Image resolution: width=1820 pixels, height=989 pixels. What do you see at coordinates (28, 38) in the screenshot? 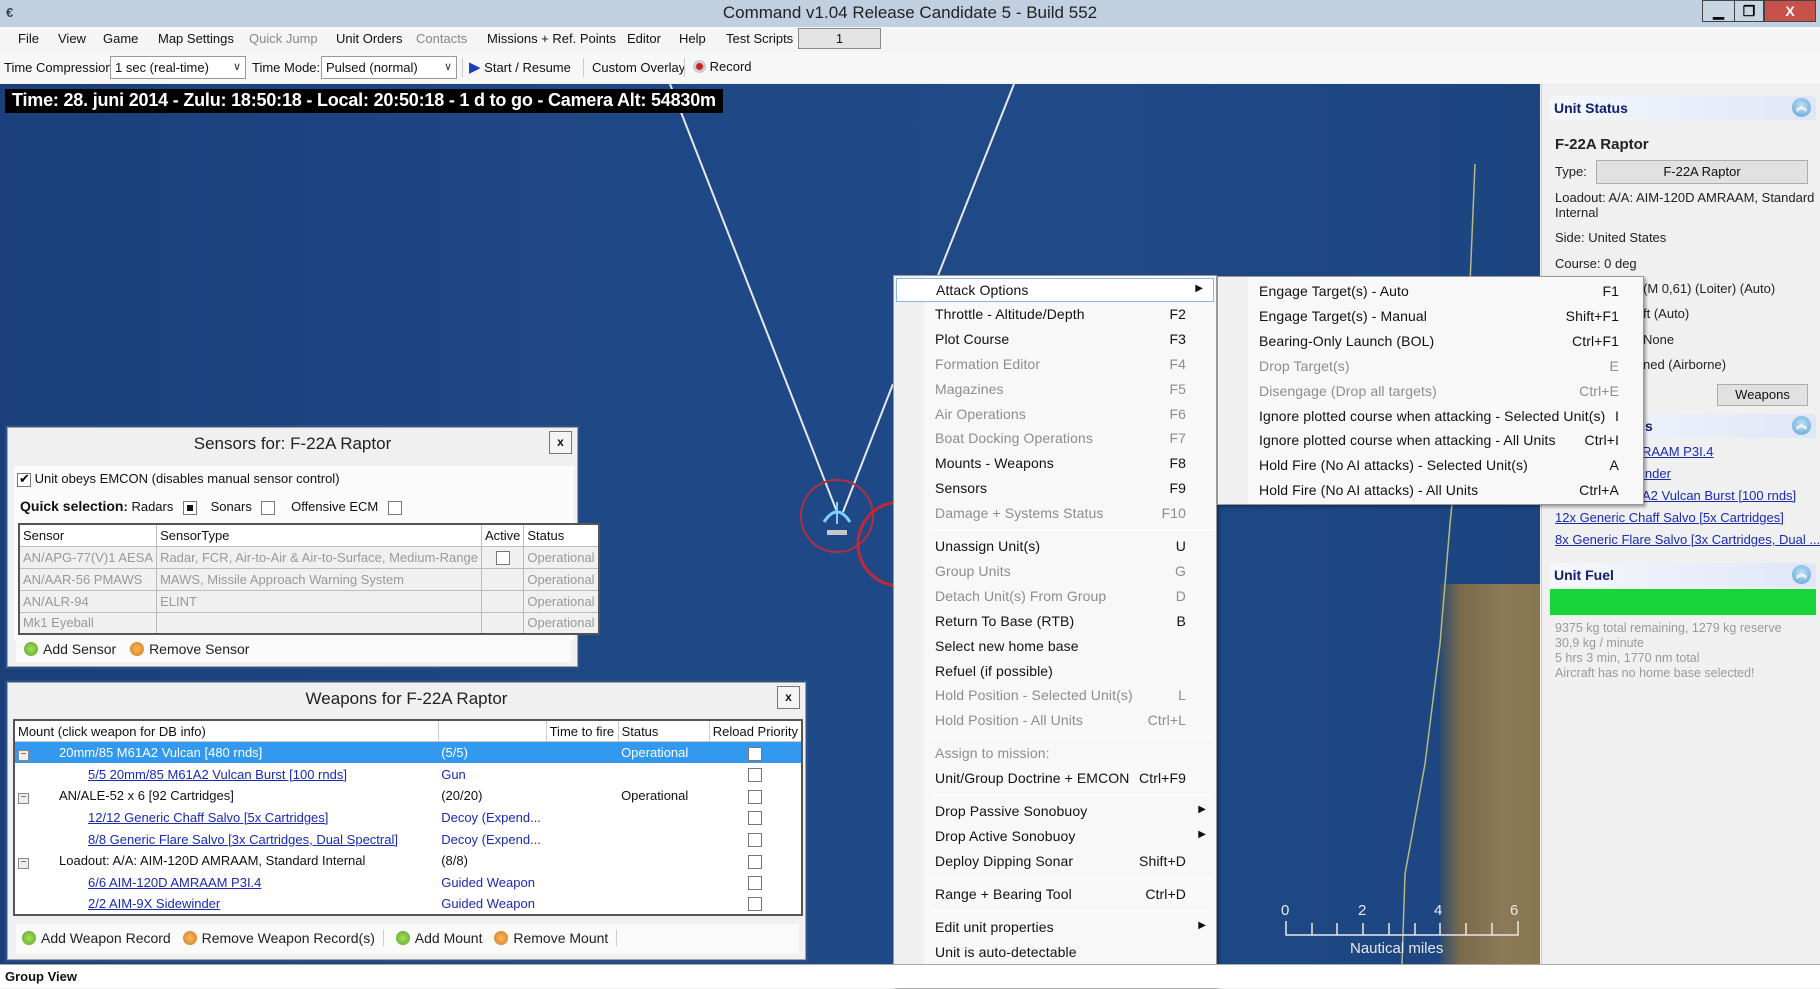
I see `menu-file: File` at bounding box center [28, 38].